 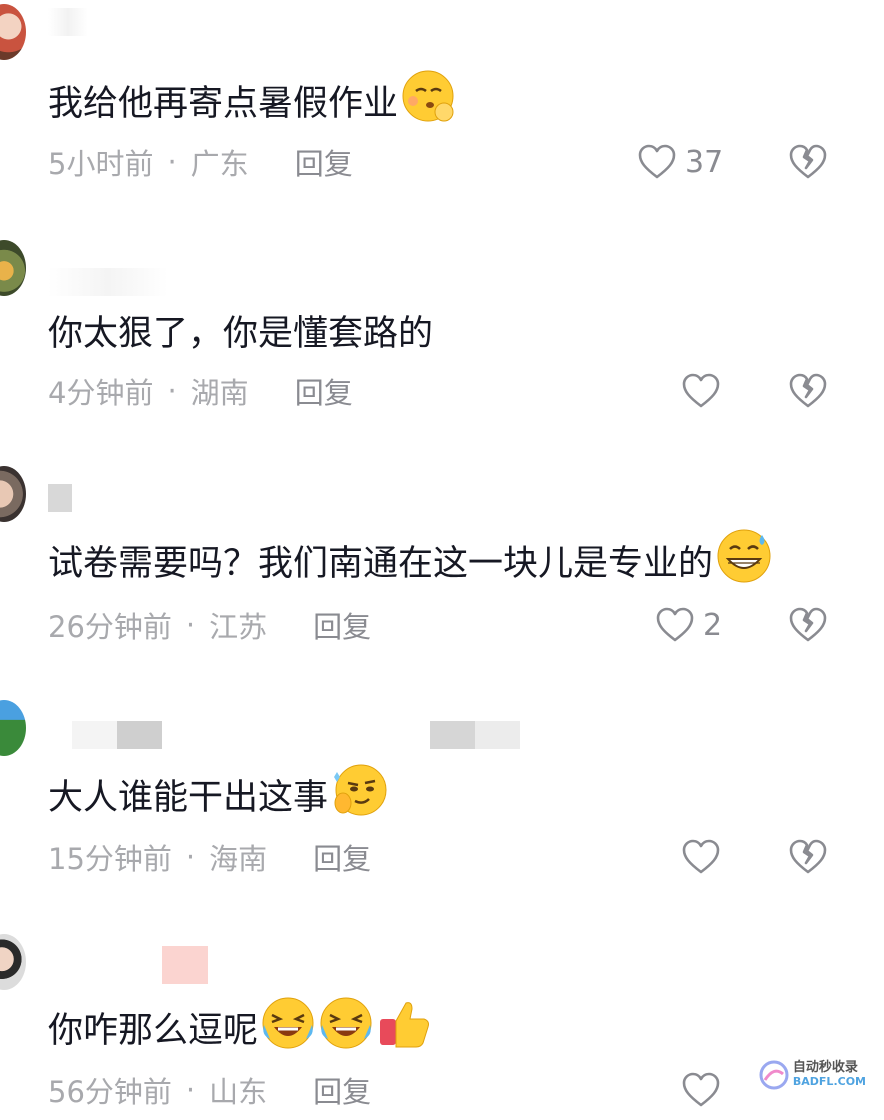 What do you see at coordinates (110, 627) in the screenshot?
I see `comment-time: 26分钟前` at bounding box center [110, 627].